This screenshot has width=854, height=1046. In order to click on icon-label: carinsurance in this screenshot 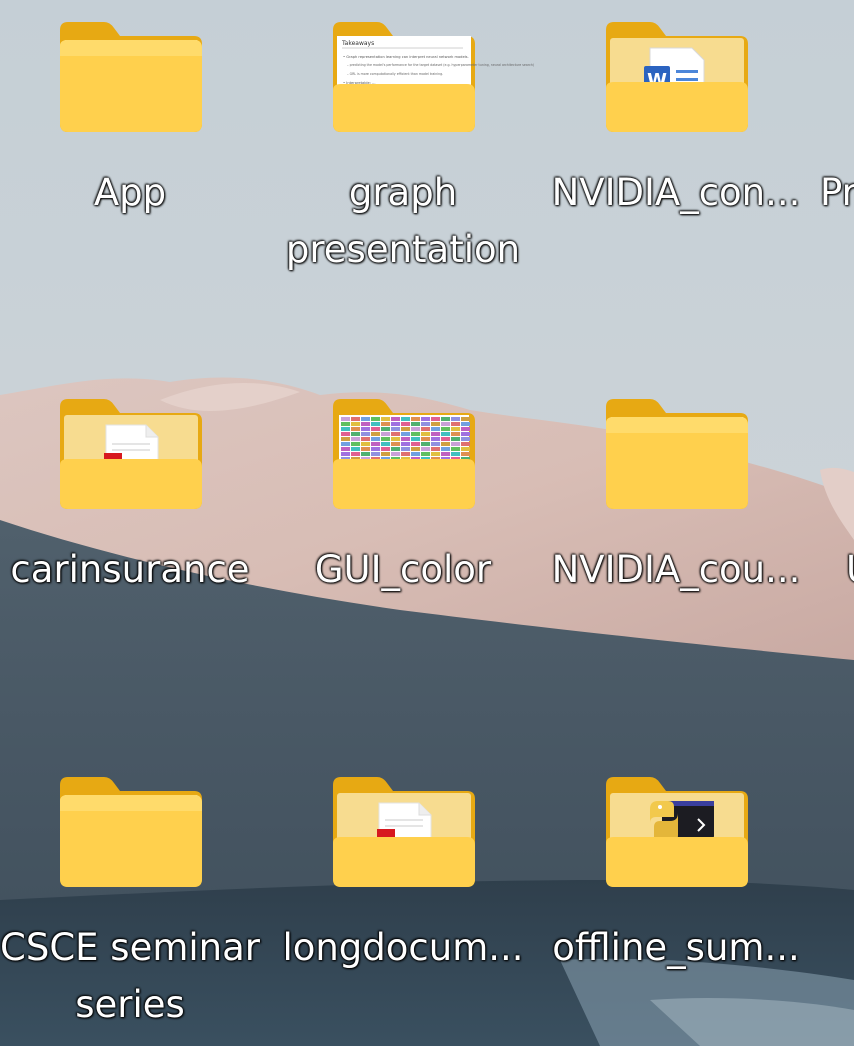, I will do `click(130, 569)`.